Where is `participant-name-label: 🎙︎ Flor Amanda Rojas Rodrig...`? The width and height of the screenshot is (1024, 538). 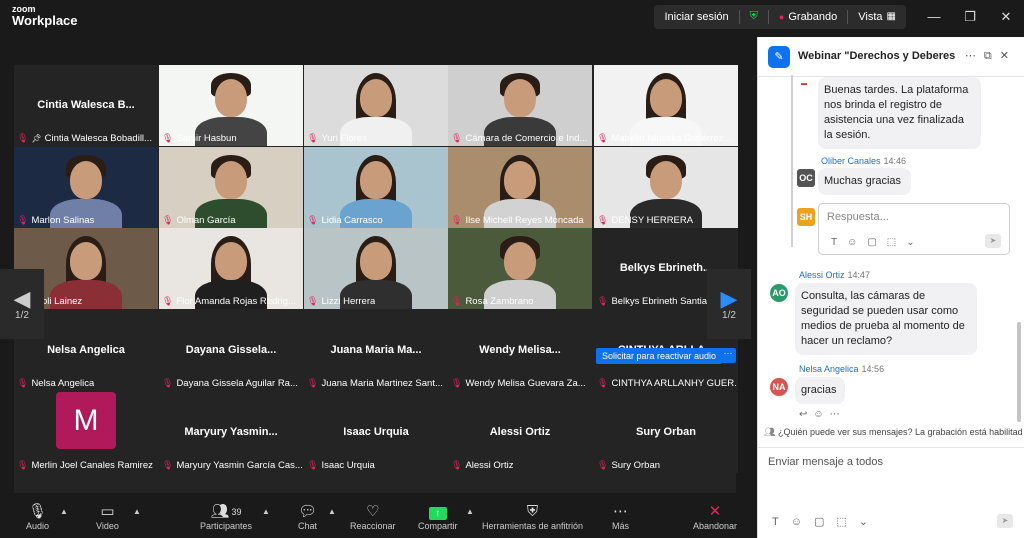
participant-name-label: 🎙︎ Flor Amanda Rojas Rodrig... is located at coordinates (229, 301).